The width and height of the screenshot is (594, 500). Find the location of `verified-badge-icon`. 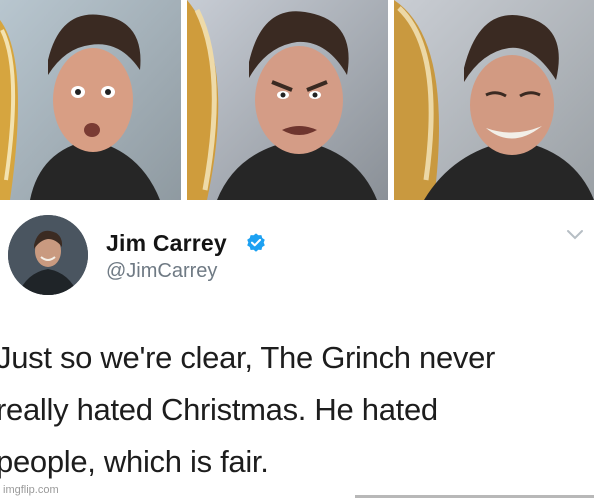

verified-badge-icon is located at coordinates (256, 242).